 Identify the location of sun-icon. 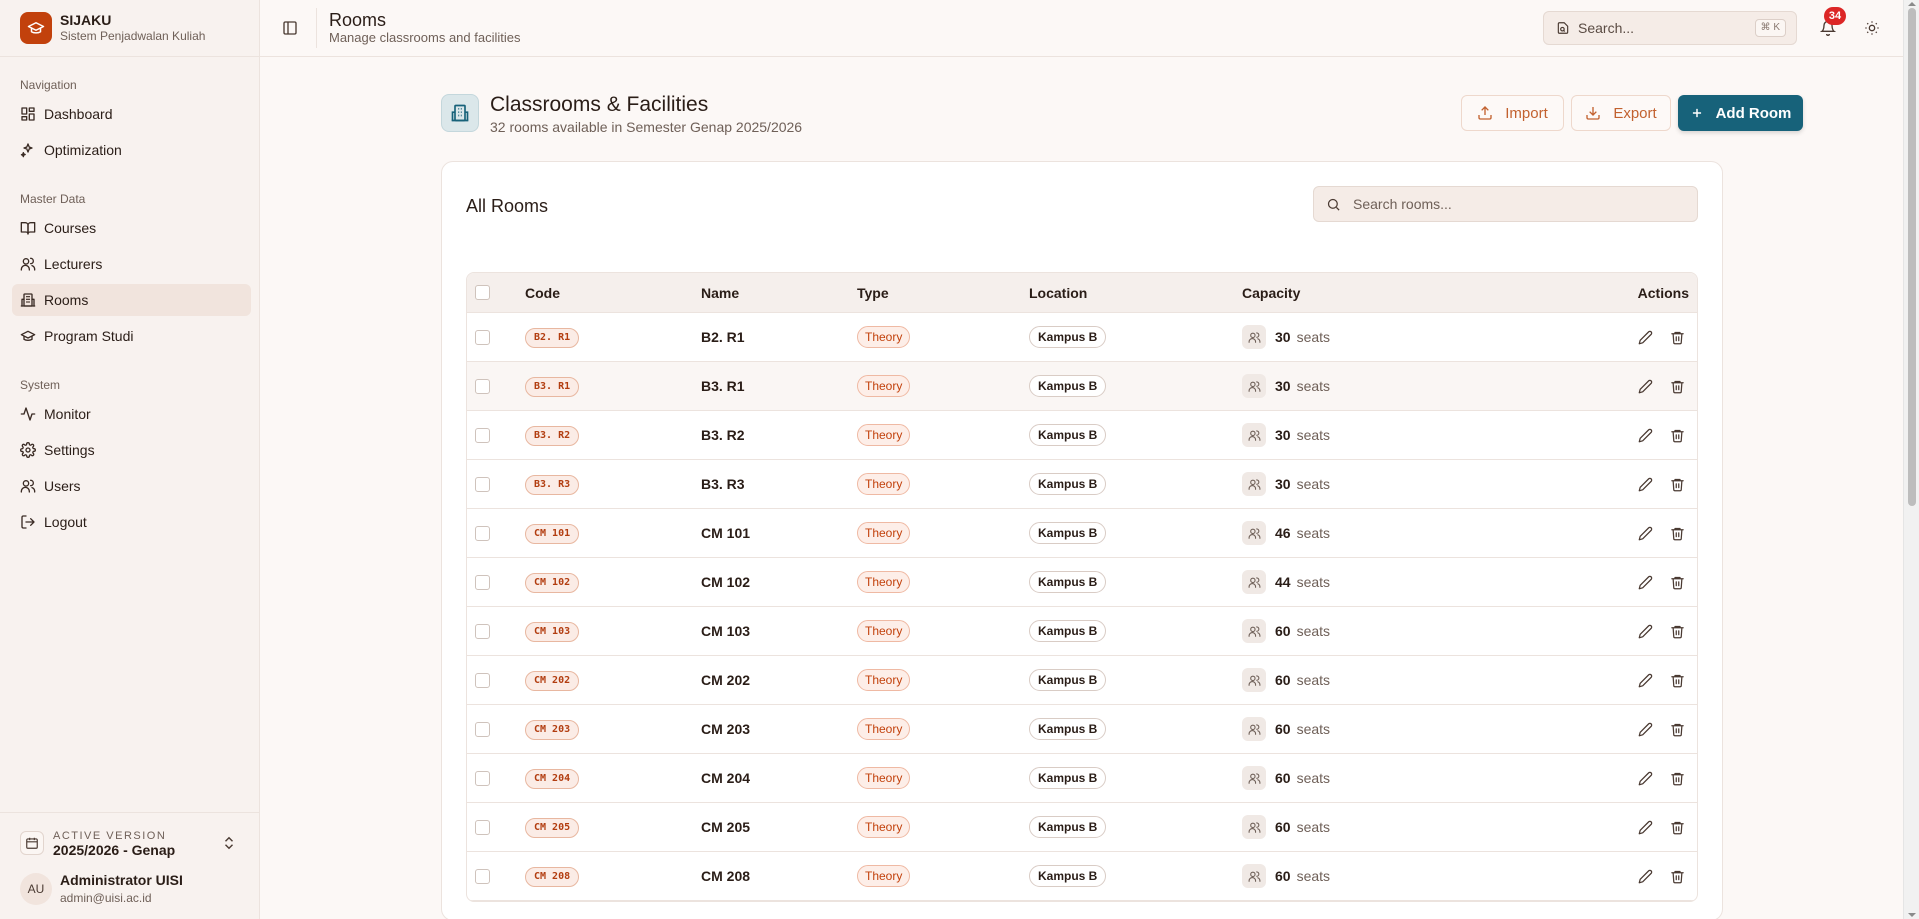
(1872, 28).